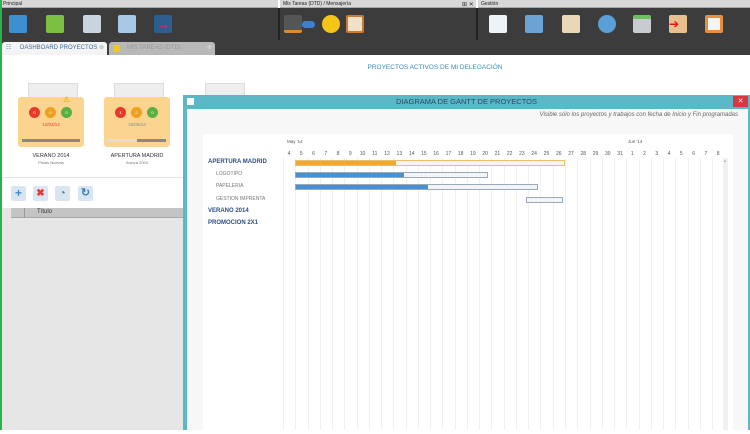 The image size is (750, 434). What do you see at coordinates (228, 211) in the screenshot?
I see `gantt-row-label: VERANO 2014` at bounding box center [228, 211].